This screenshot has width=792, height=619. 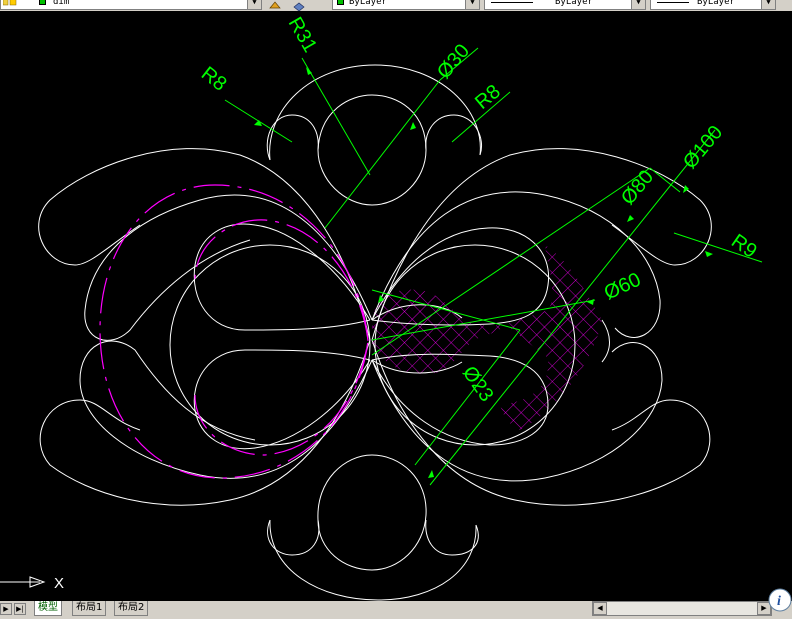 I want to click on scroll-left-icon: ◀, so click(x=600, y=608).